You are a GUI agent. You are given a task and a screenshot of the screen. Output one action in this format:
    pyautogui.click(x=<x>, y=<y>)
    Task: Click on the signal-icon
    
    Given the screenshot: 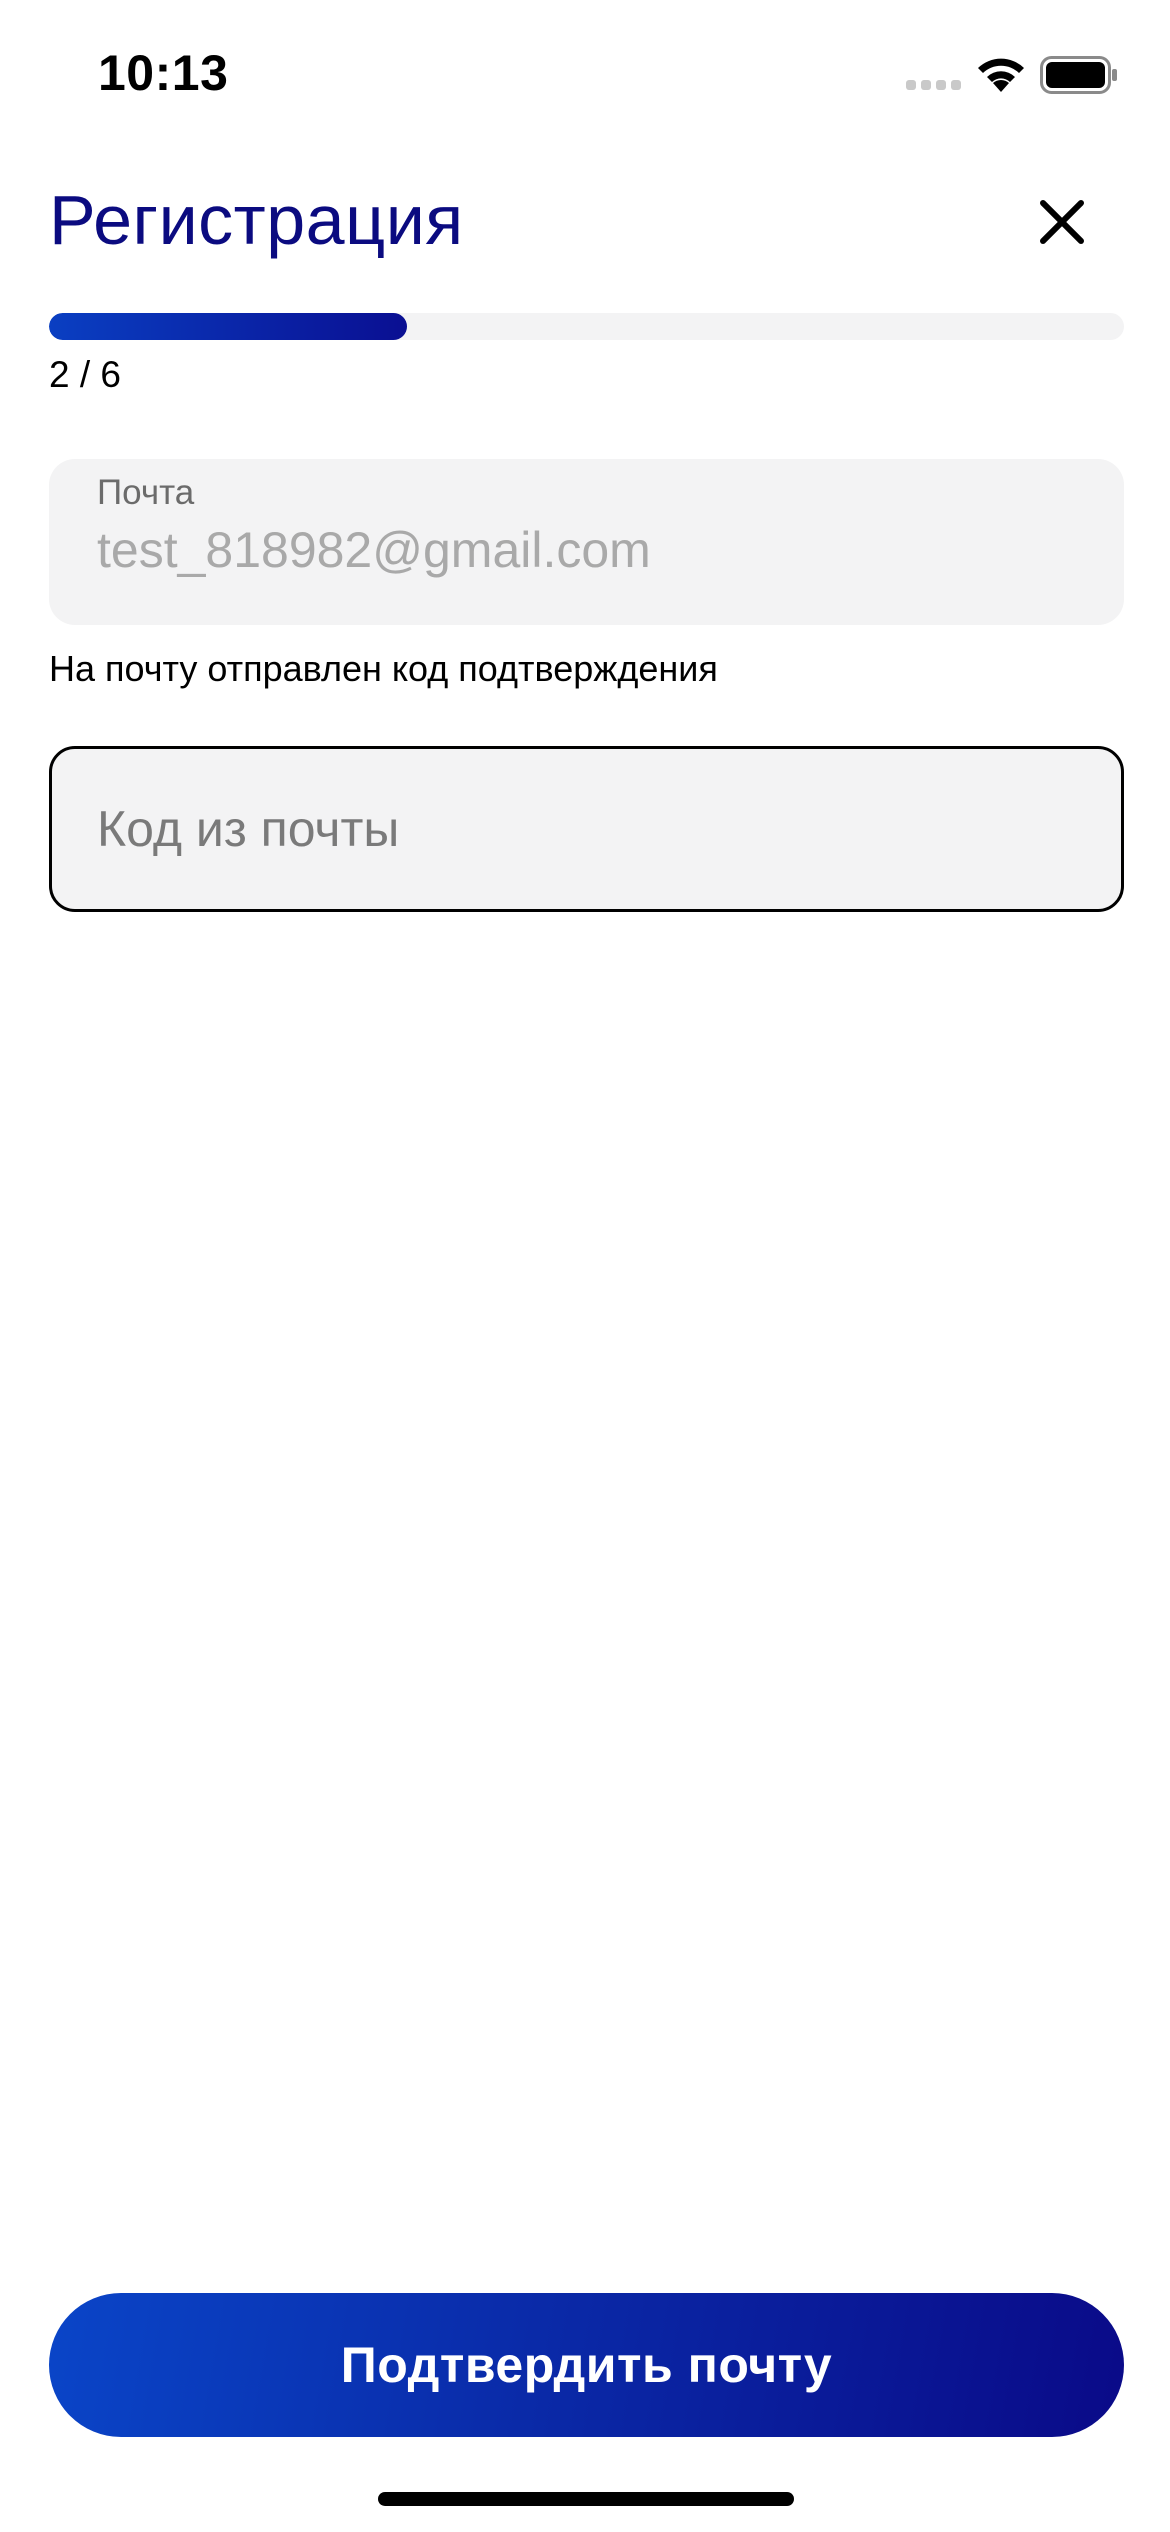 What is the action you would take?
    pyautogui.click(x=933, y=85)
    